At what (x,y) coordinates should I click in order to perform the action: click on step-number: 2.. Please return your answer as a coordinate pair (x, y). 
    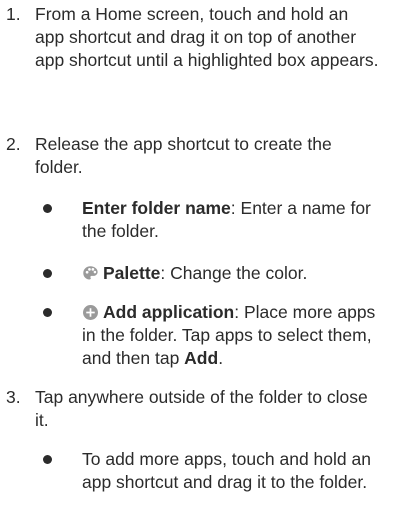
    Looking at the image, I should click on (13, 144).